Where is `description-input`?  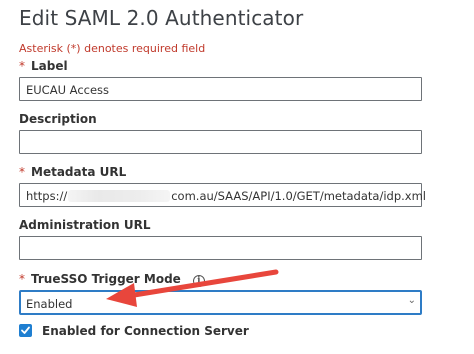
description-input is located at coordinates (220, 142).